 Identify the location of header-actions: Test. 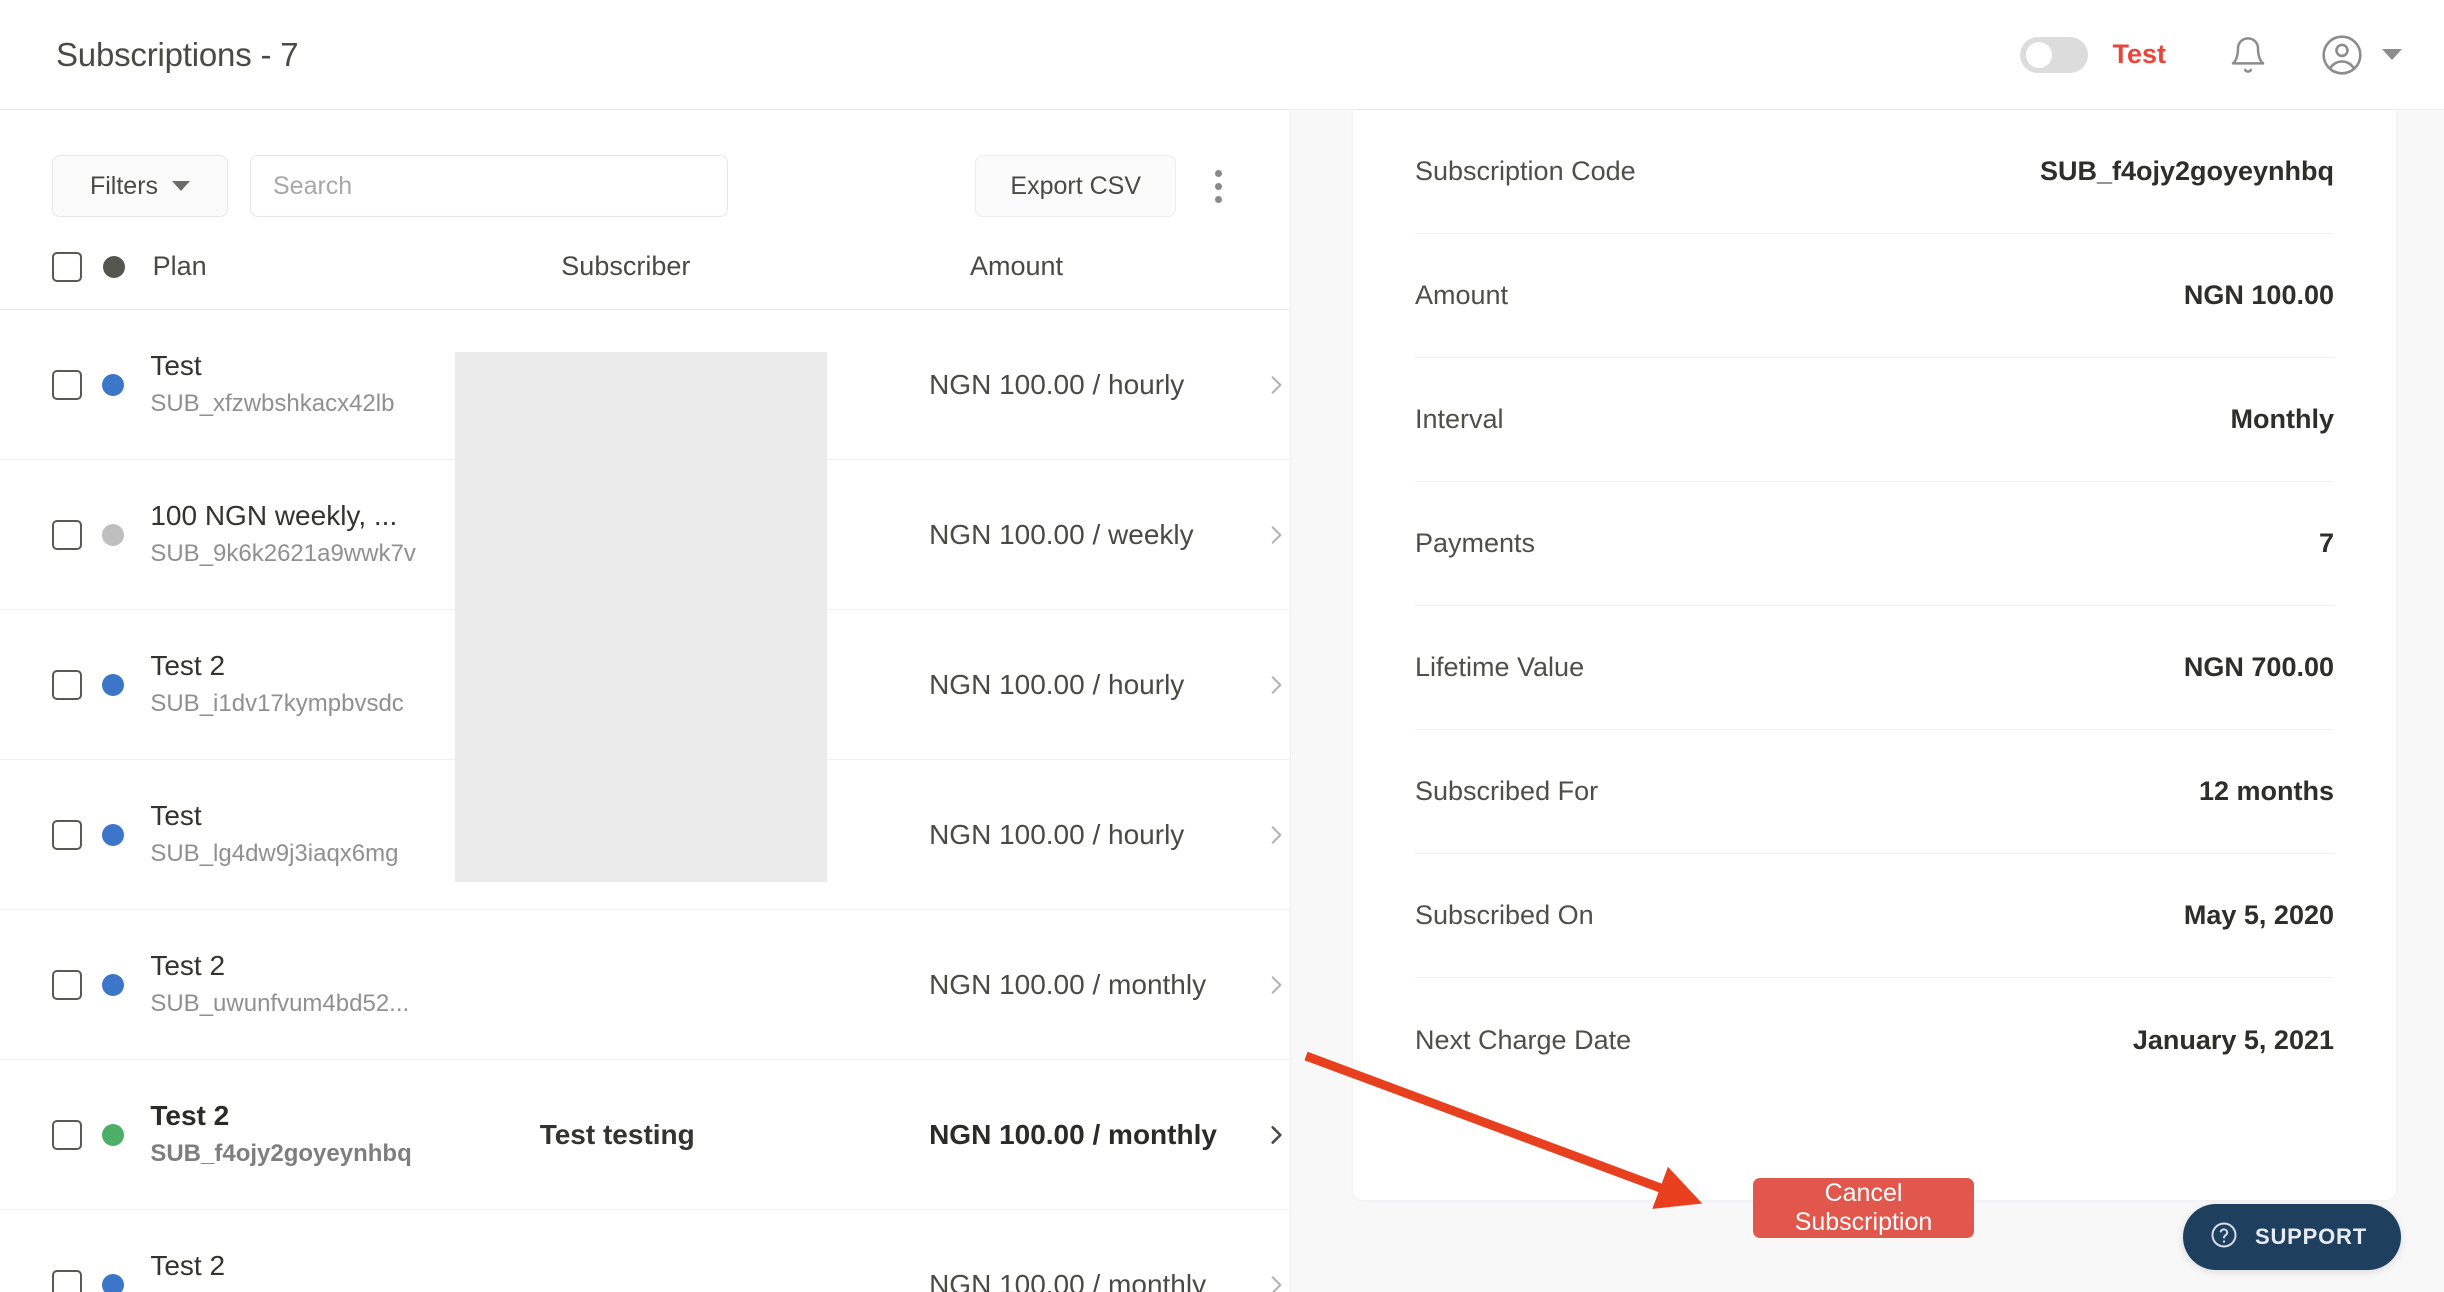
(2211, 55).